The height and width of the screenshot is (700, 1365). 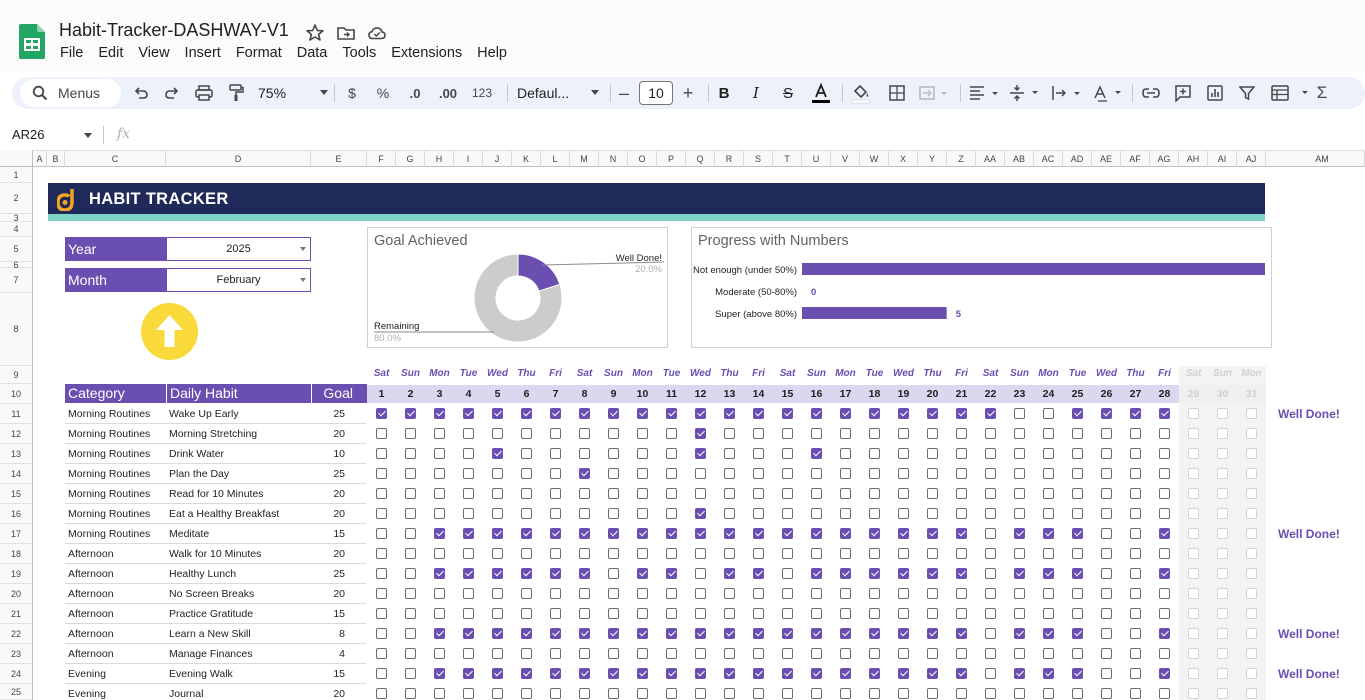 What do you see at coordinates (729, 159) in the screenshot?
I see `column-header-r: R` at bounding box center [729, 159].